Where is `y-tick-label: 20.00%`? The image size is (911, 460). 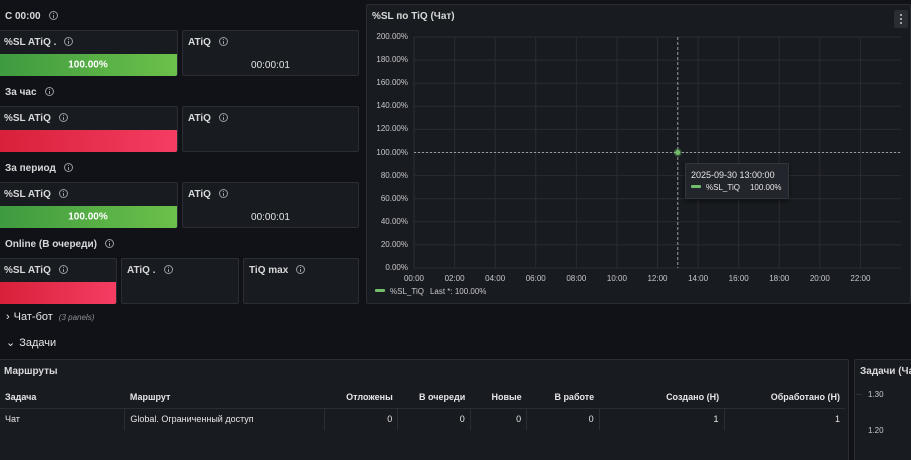
y-tick-label: 20.00% is located at coordinates (394, 244).